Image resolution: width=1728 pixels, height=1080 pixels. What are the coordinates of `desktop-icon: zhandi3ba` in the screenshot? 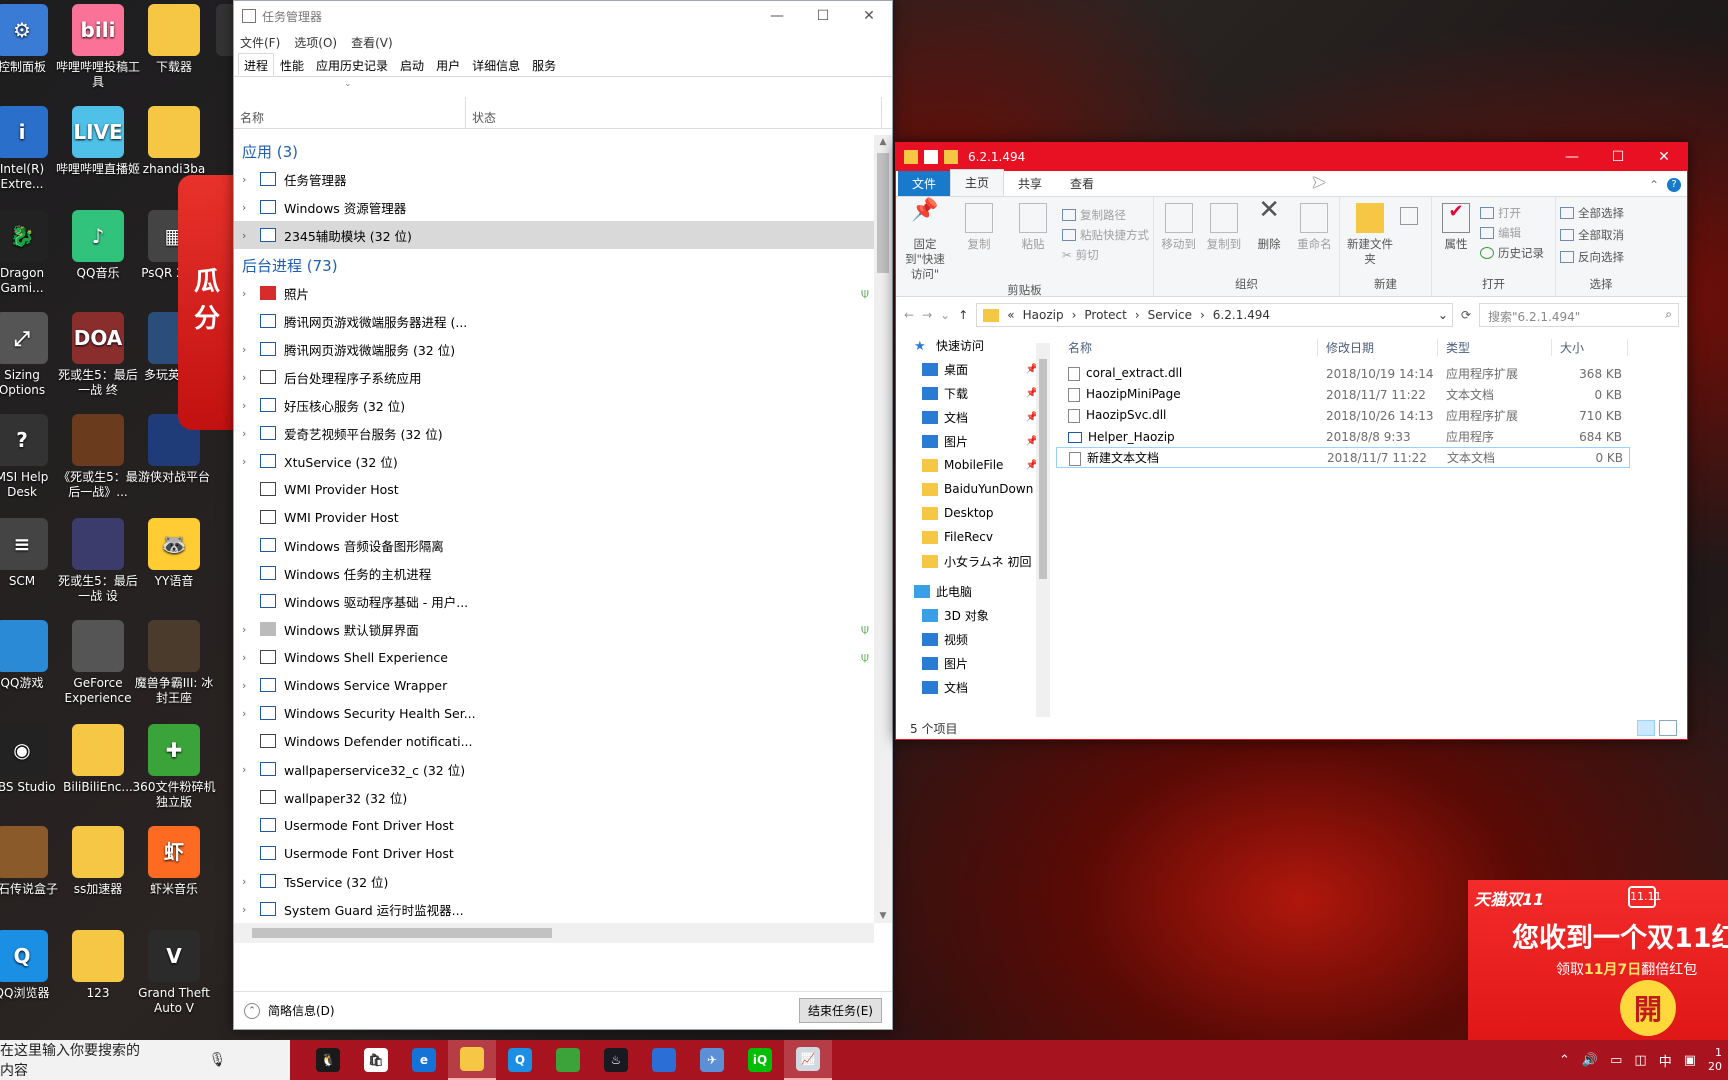 It's located at (174, 141).